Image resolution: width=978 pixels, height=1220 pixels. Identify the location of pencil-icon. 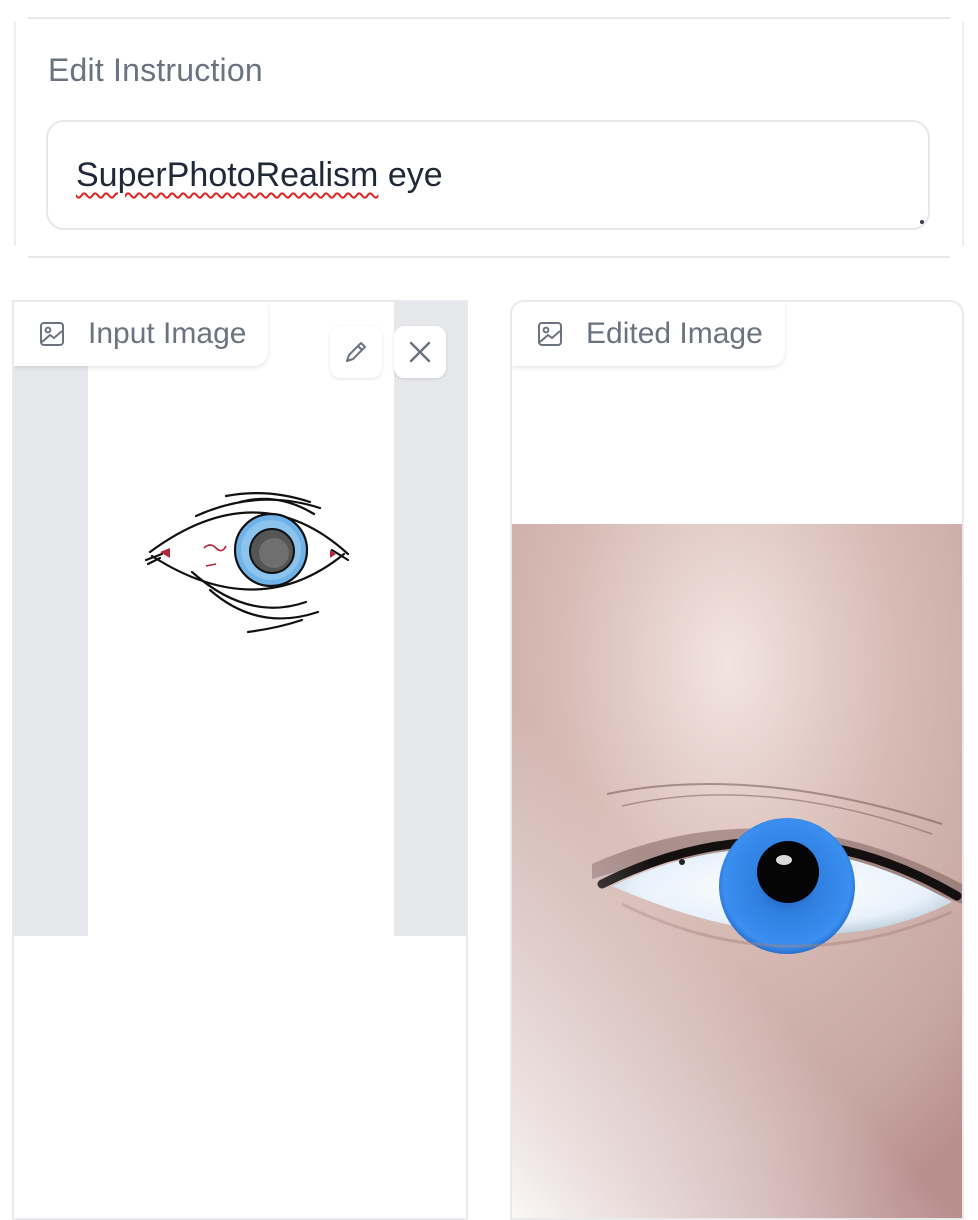
(356, 352).